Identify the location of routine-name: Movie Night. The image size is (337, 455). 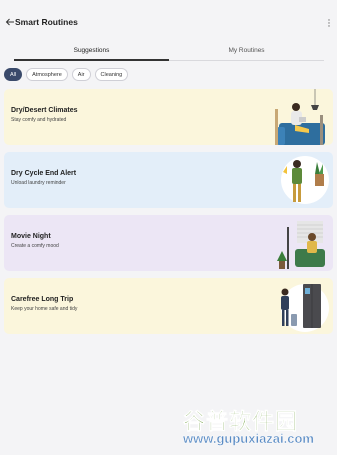
(31, 236).